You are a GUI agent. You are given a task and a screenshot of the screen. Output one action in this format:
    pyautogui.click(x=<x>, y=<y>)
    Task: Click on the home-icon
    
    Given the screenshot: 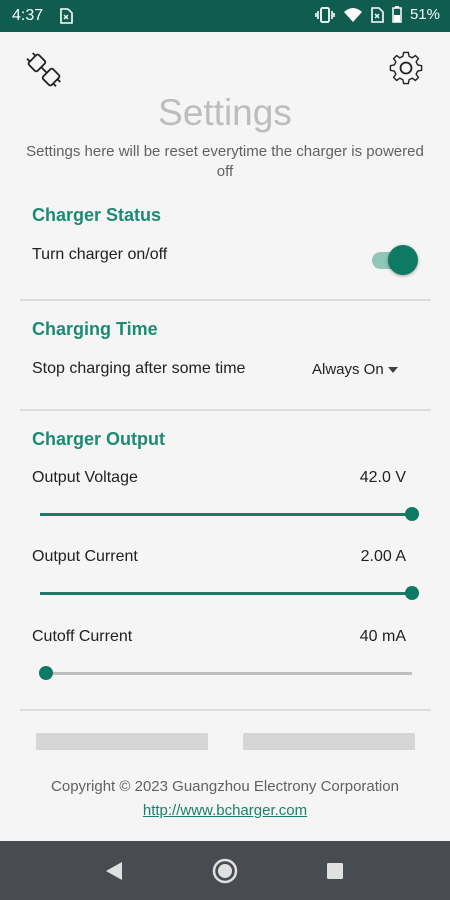 What is the action you would take?
    pyautogui.click(x=225, y=871)
    